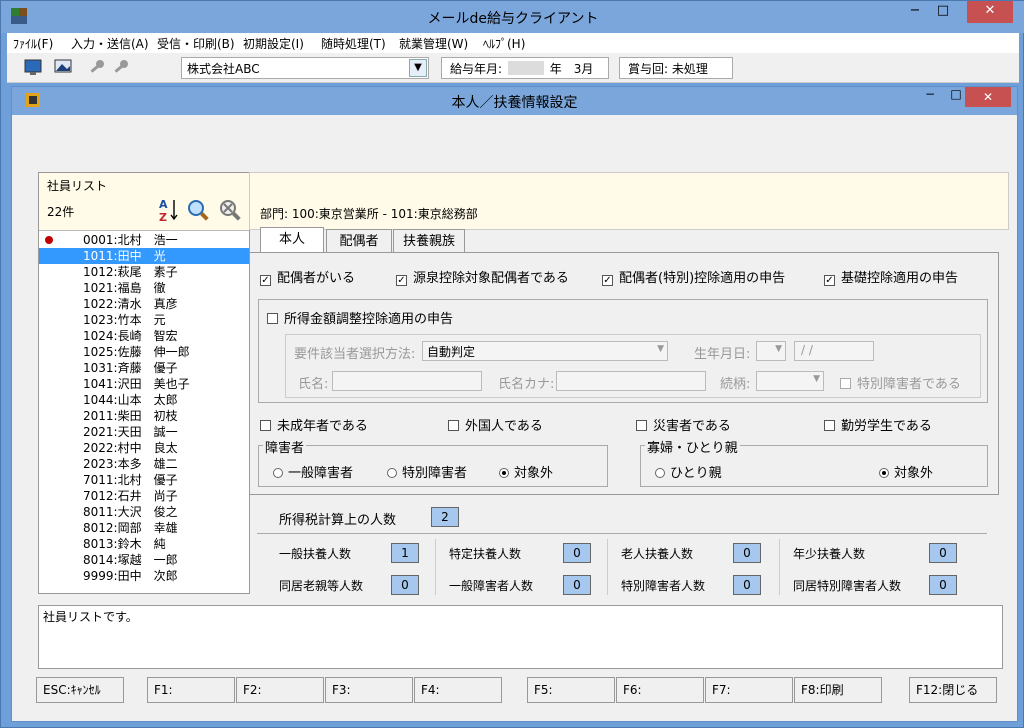 The height and width of the screenshot is (728, 1024). What do you see at coordinates (97, 67) in the screenshot?
I see `key-icon` at bounding box center [97, 67].